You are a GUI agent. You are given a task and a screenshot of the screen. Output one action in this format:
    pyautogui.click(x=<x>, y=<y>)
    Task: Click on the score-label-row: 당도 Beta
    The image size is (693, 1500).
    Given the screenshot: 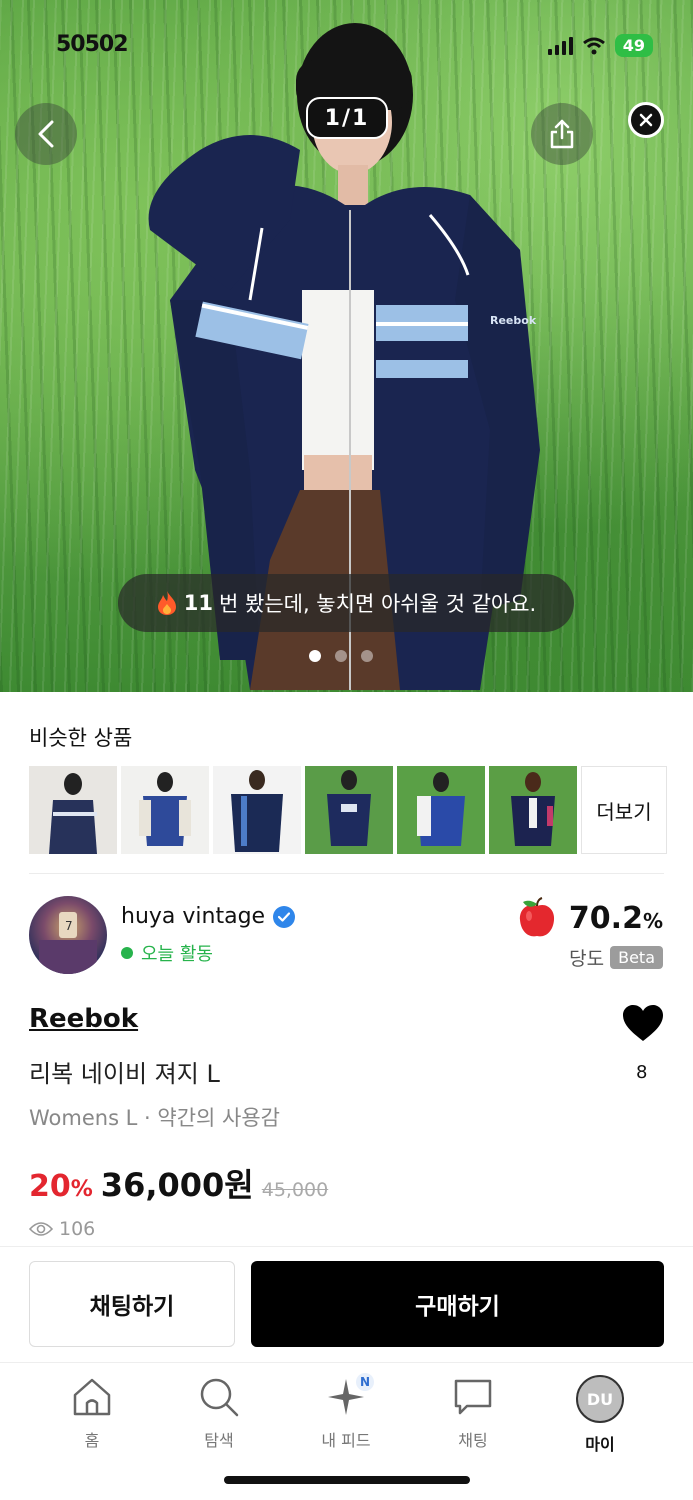 What is the action you would take?
    pyautogui.click(x=616, y=957)
    